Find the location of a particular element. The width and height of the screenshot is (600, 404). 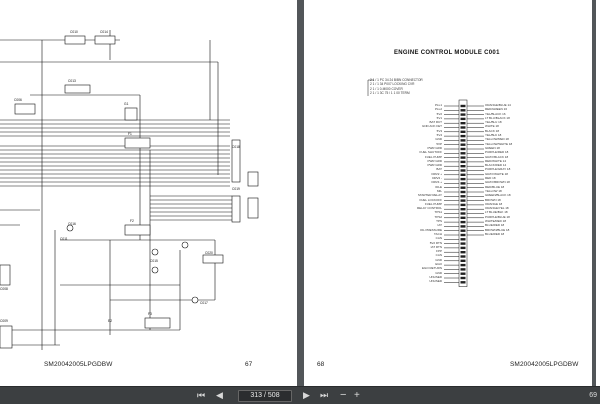

prev-page-icon: ◀ is located at coordinates (219, 395).